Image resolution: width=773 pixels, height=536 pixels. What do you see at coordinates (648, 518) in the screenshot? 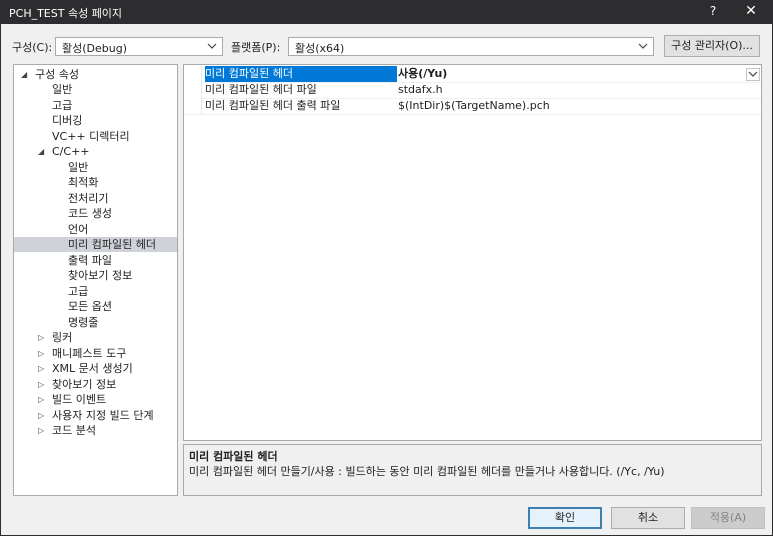
I see `cancel-button: 취소` at bounding box center [648, 518].